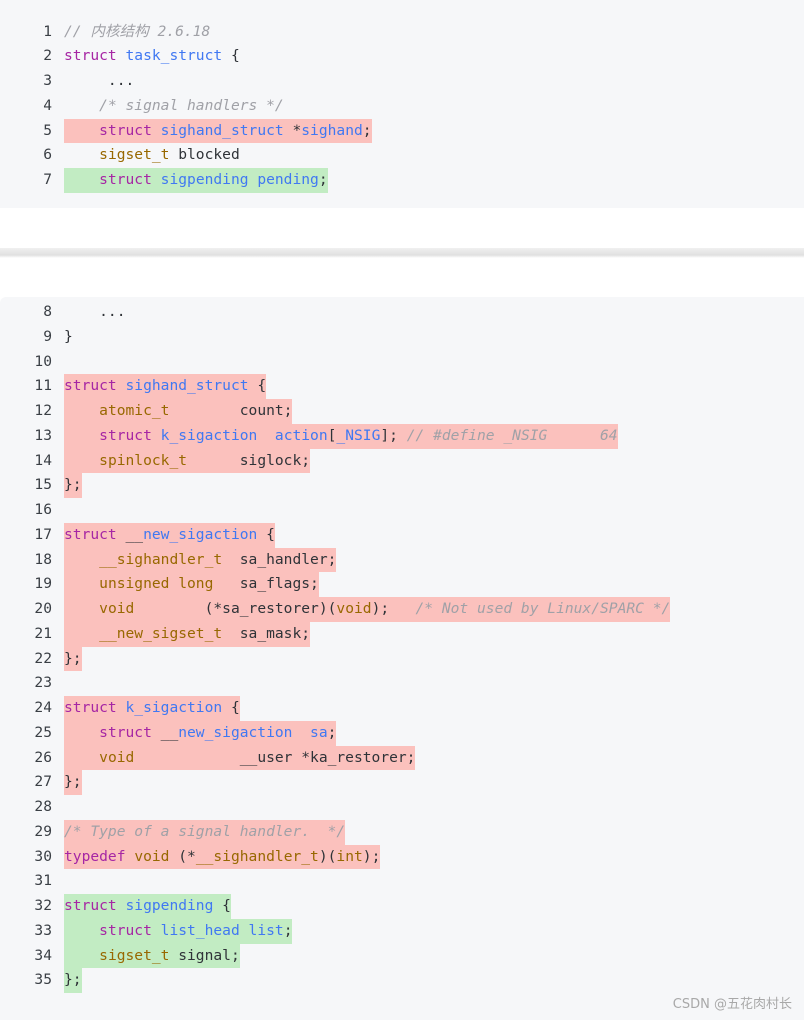 The image size is (804, 1020). What do you see at coordinates (402, 56) in the screenshot?
I see `code-line: 2 struct task_struct {` at bounding box center [402, 56].